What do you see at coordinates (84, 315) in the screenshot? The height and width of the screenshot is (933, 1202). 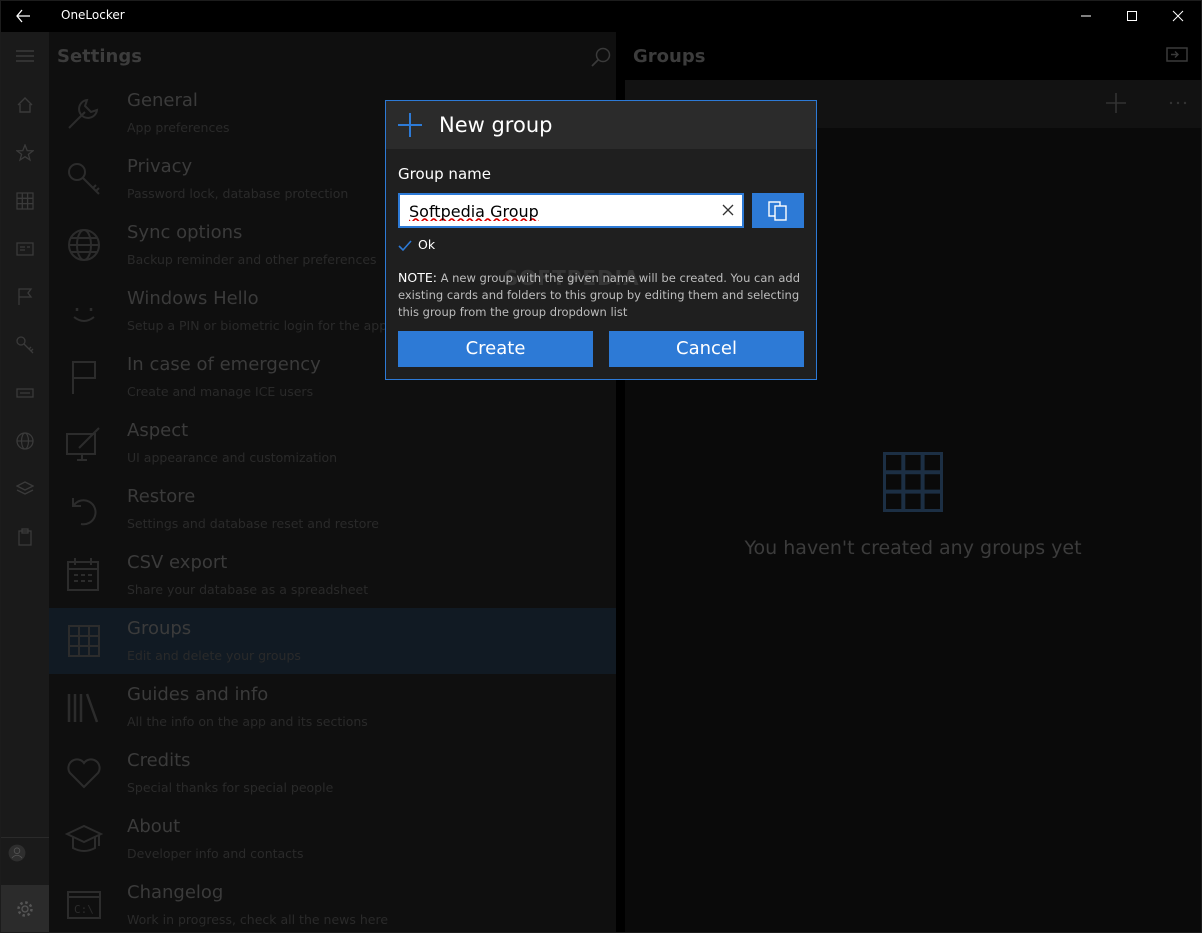 I see `smile-icon` at bounding box center [84, 315].